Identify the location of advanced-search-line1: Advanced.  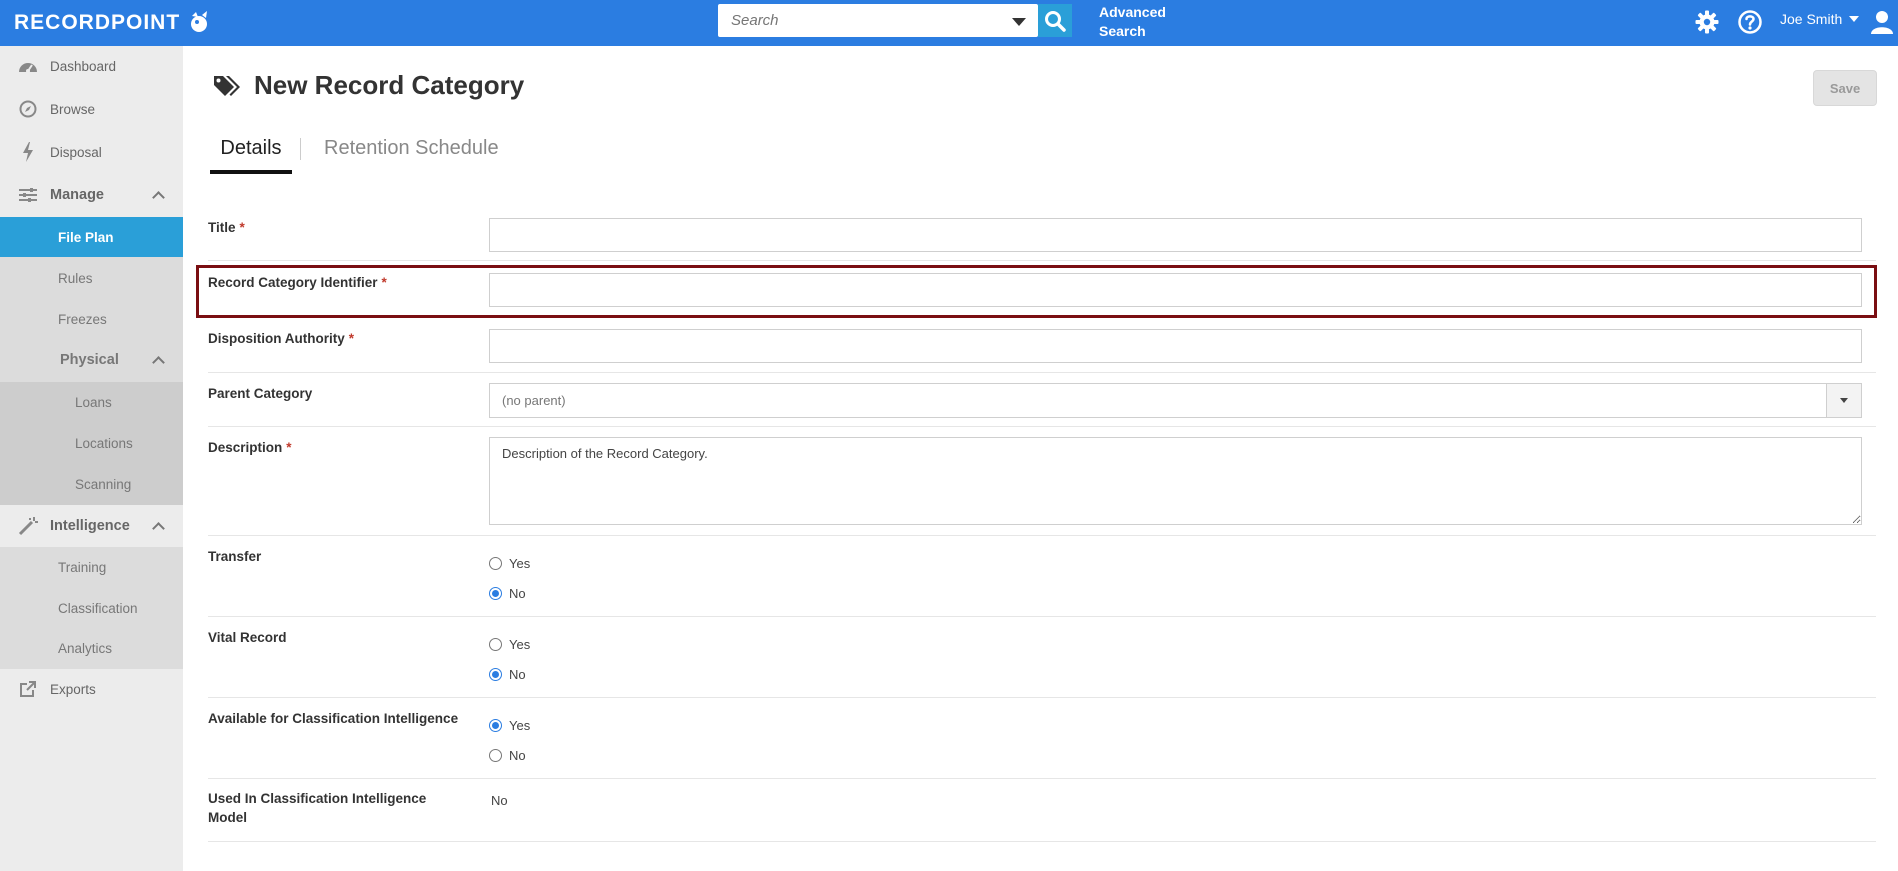
(1132, 12).